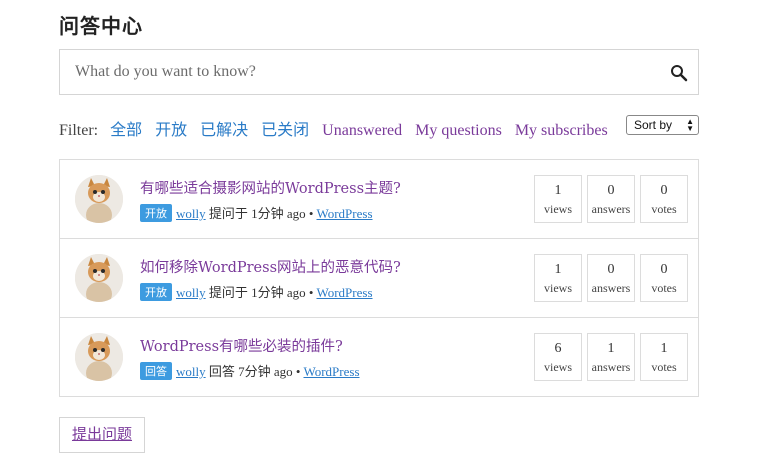 Image resolution: width=760 pixels, height=456 pixels. Describe the element at coordinates (224, 130) in the screenshot. I see `filter-resolved: 已解决` at that location.